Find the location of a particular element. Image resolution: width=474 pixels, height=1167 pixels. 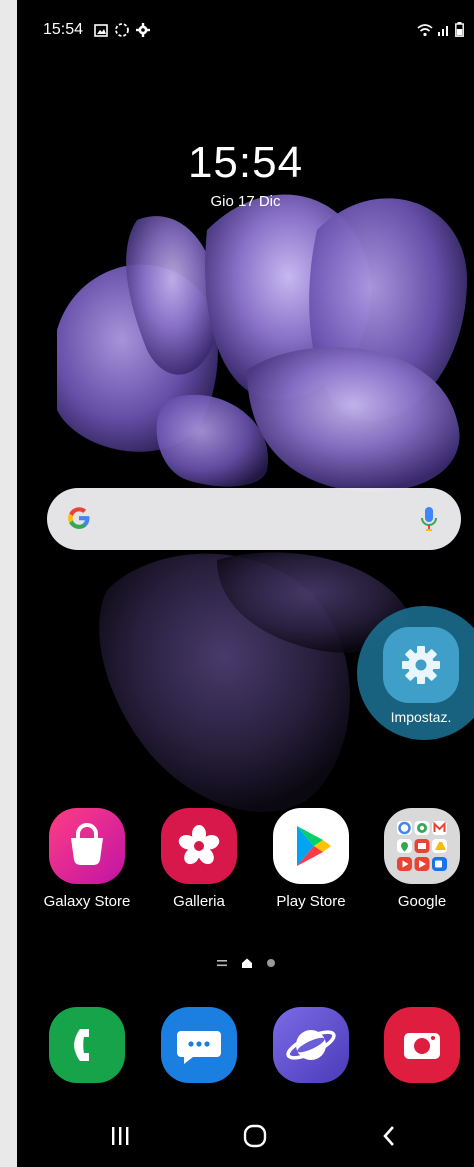

home-indicator-icon is located at coordinates (247, 963).